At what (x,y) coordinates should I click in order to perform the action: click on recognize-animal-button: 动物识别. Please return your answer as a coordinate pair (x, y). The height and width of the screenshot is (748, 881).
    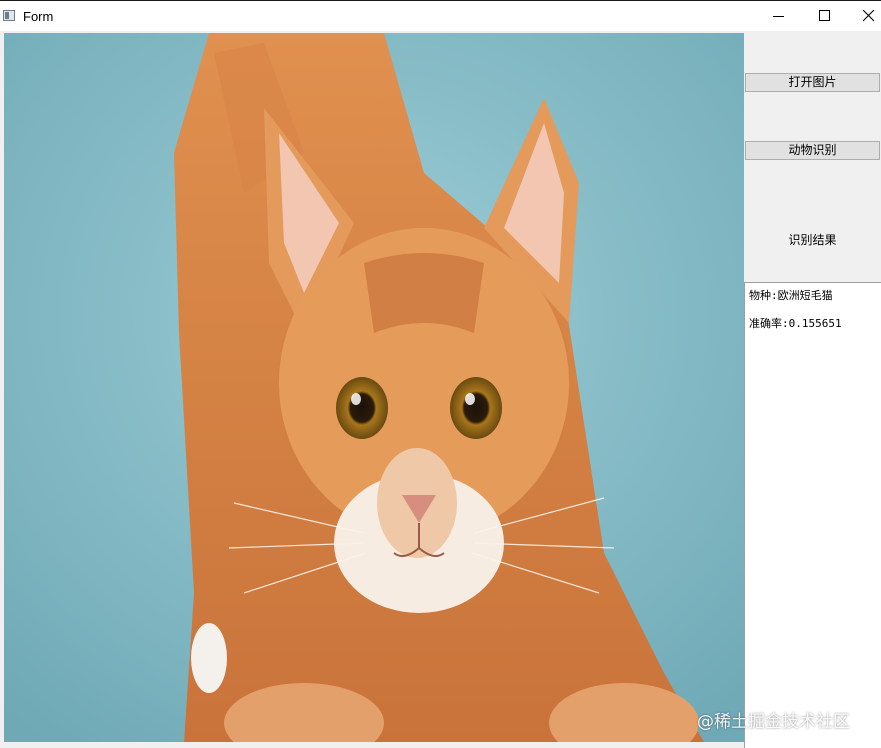
    Looking at the image, I should click on (812, 150).